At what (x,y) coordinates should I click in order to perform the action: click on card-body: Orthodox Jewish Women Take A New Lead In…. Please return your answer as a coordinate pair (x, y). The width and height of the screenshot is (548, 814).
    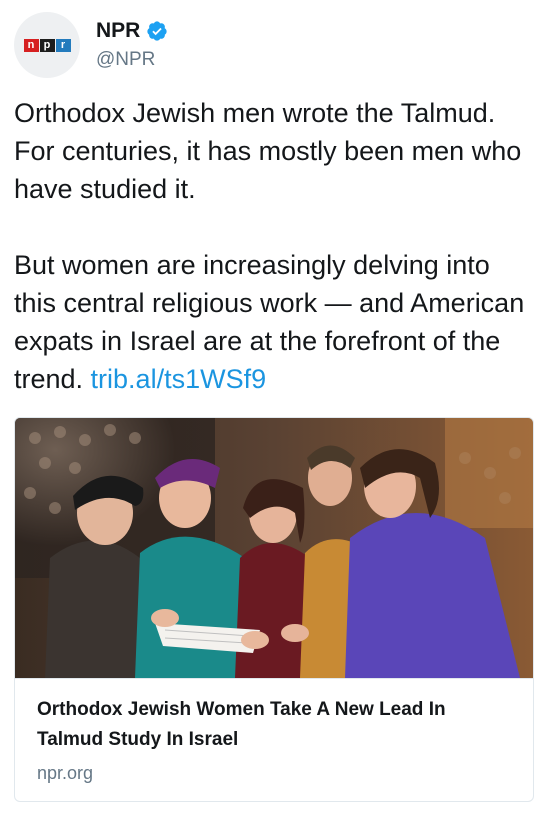
    Looking at the image, I should click on (274, 739).